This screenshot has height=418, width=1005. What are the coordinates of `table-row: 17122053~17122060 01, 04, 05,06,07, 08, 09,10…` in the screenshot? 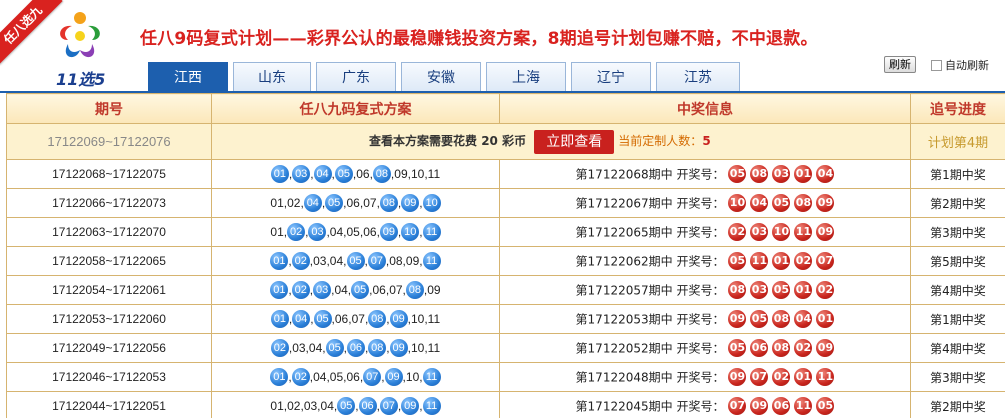 It's located at (505, 319).